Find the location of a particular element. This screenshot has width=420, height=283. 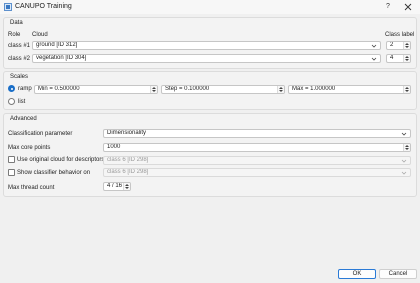

class-1-label-value: 2 is located at coordinates (392, 45).